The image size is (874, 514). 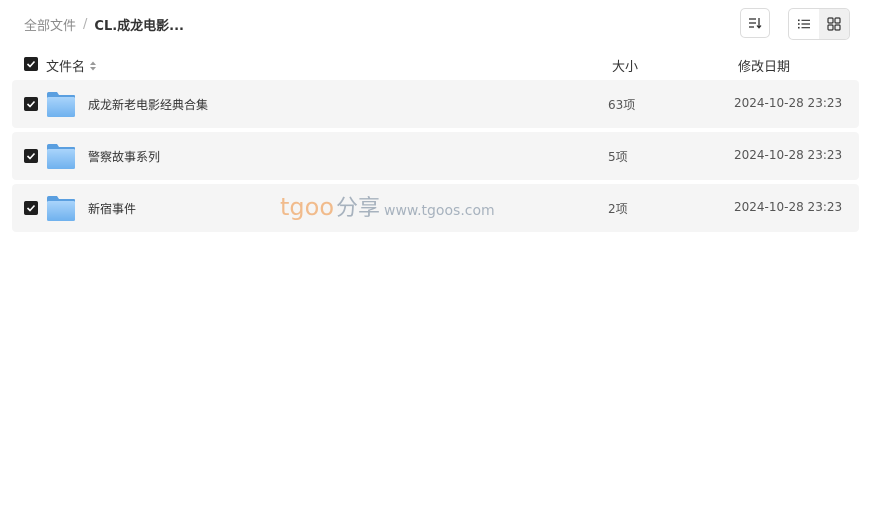 What do you see at coordinates (50, 24) in the screenshot?
I see `breadcrumb-root-link: 全部文件` at bounding box center [50, 24].